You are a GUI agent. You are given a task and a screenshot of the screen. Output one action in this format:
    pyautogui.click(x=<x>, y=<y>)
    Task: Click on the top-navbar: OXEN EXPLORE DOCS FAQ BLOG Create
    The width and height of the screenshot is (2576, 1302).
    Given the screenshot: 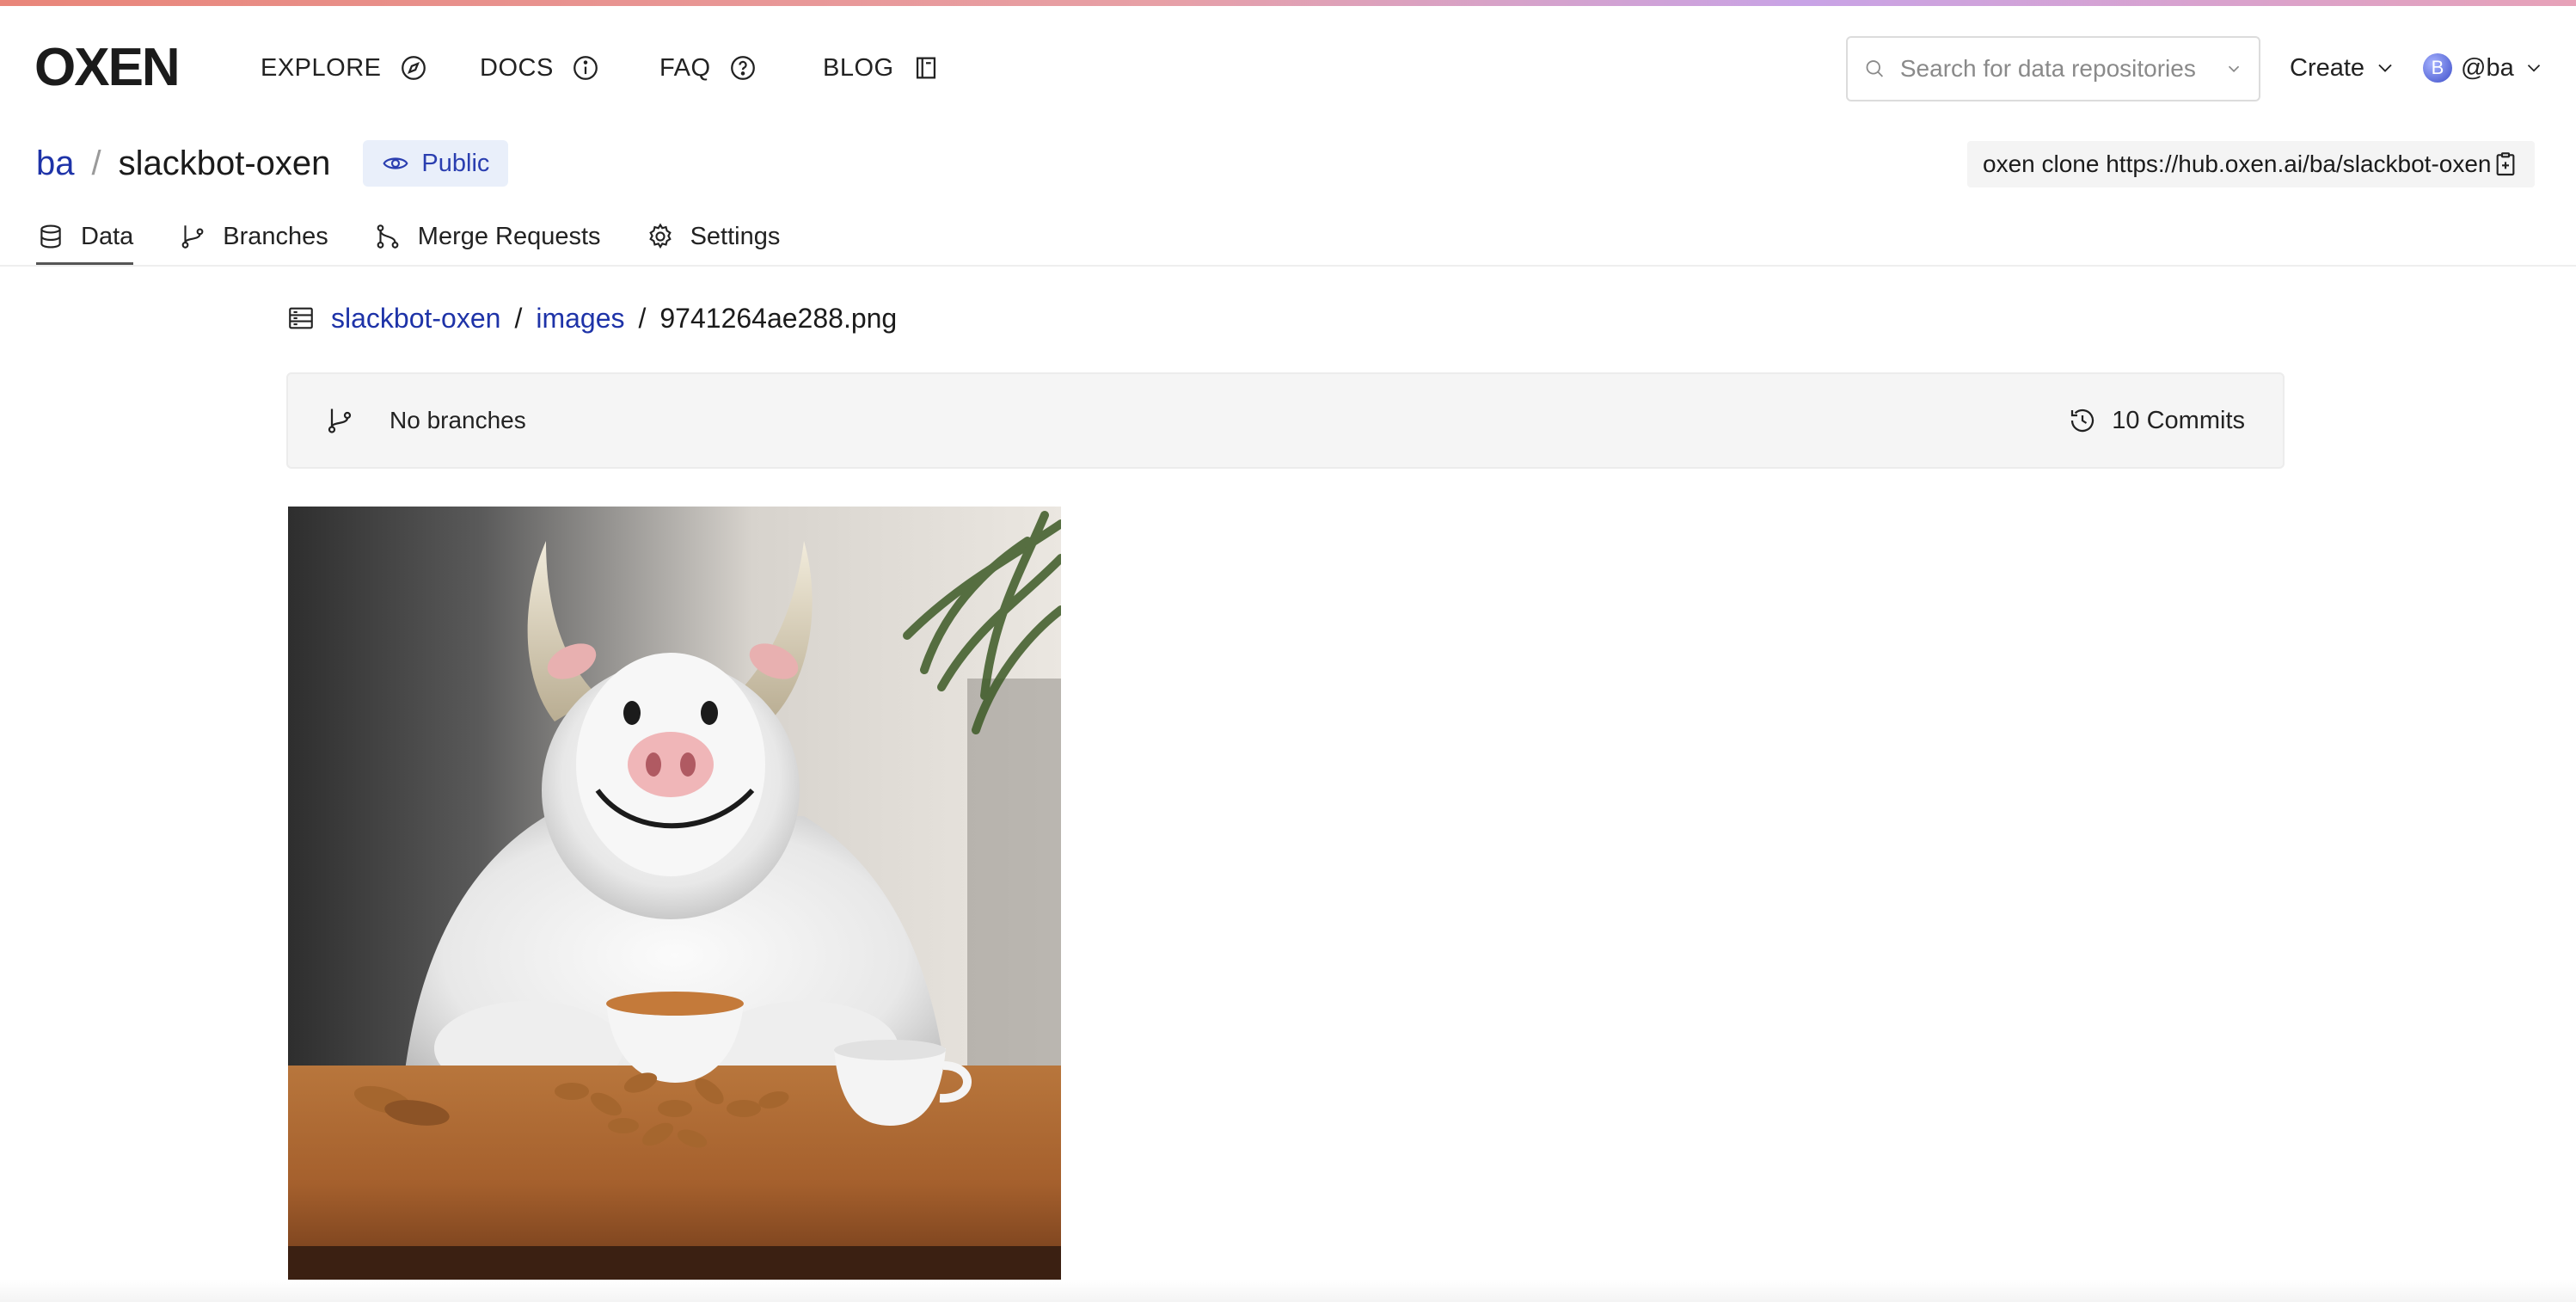 What is the action you would take?
    pyautogui.click(x=1288, y=65)
    